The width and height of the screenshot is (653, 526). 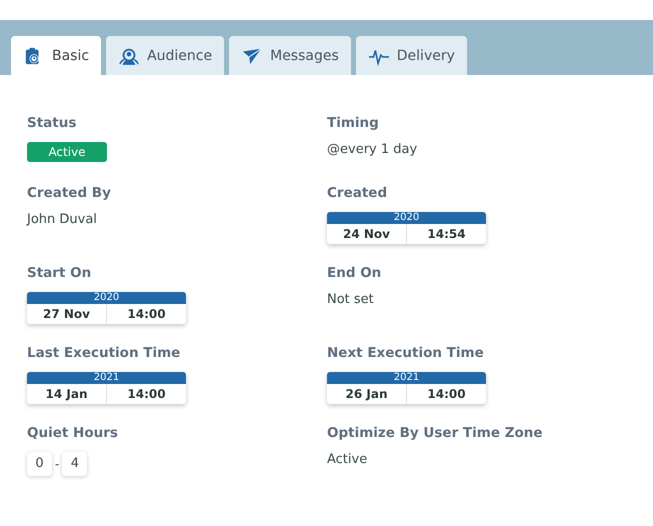 I want to click on date-value: 24 Nov, so click(x=366, y=234).